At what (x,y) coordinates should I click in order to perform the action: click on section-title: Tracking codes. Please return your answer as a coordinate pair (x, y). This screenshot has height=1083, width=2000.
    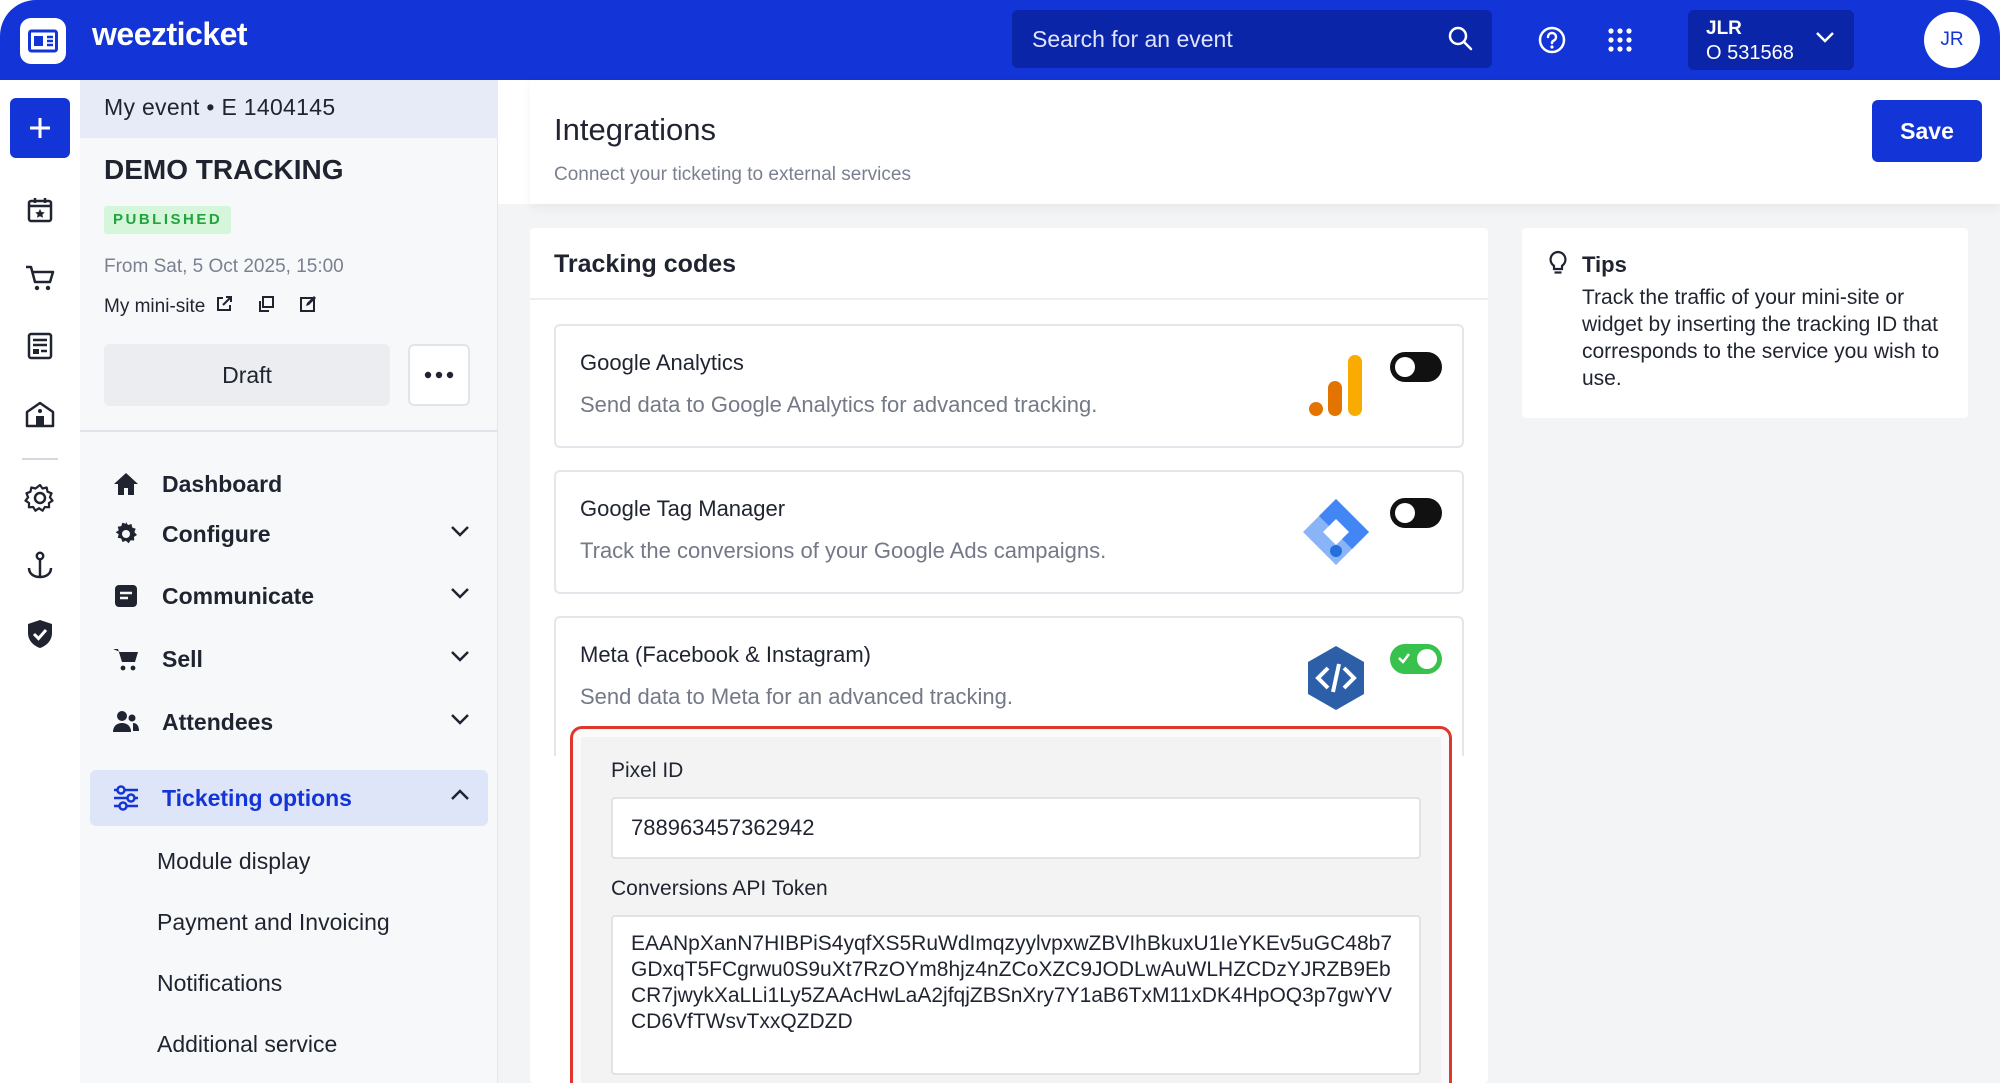
    Looking at the image, I should click on (645, 264).